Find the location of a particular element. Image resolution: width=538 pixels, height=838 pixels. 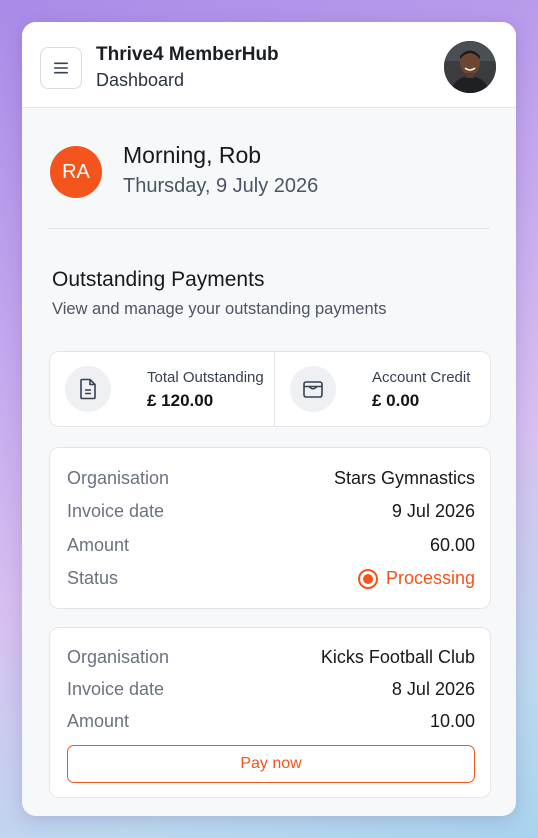

invoice-row: Organisation Stars Gymnastics is located at coordinates (271, 480).